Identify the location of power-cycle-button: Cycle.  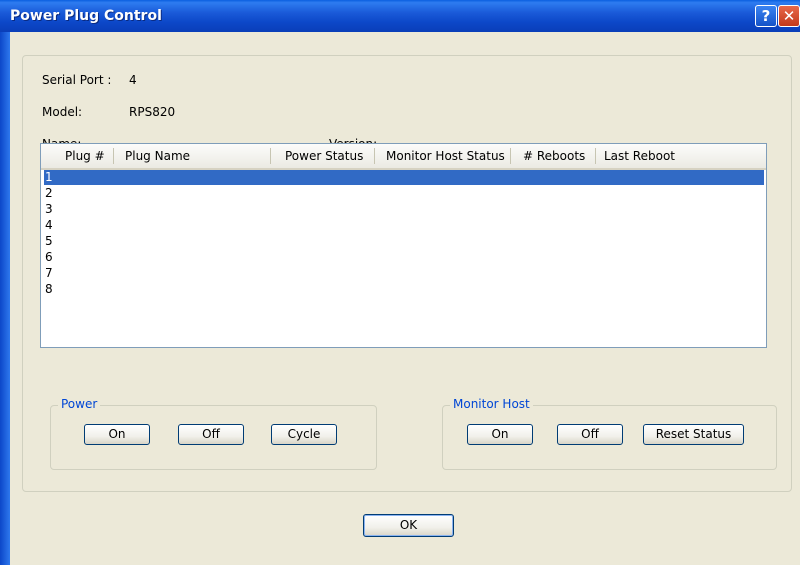
(304, 434).